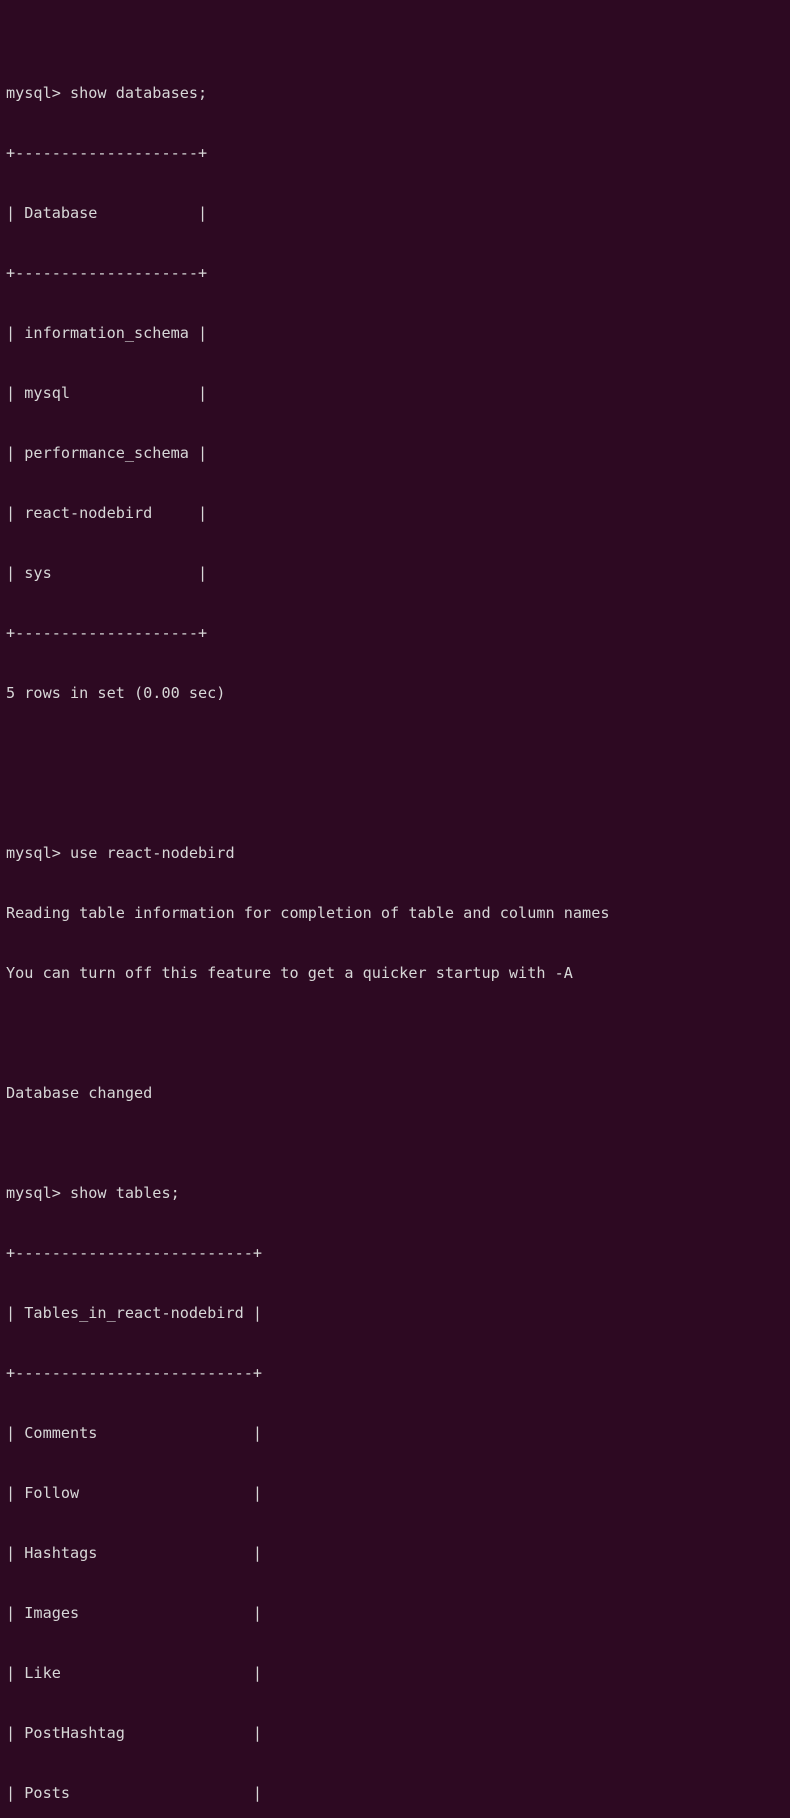 The width and height of the screenshot is (790, 1818). I want to click on command-line: mysql> show databases;, so click(107, 93).